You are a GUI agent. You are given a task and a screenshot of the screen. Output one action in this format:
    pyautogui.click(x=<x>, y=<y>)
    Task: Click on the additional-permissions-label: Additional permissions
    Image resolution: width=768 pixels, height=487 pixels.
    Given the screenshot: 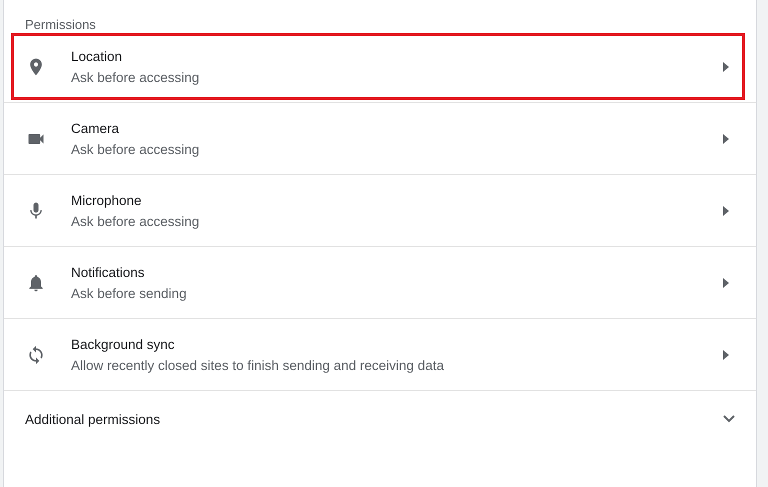 What is the action you would take?
    pyautogui.click(x=93, y=419)
    